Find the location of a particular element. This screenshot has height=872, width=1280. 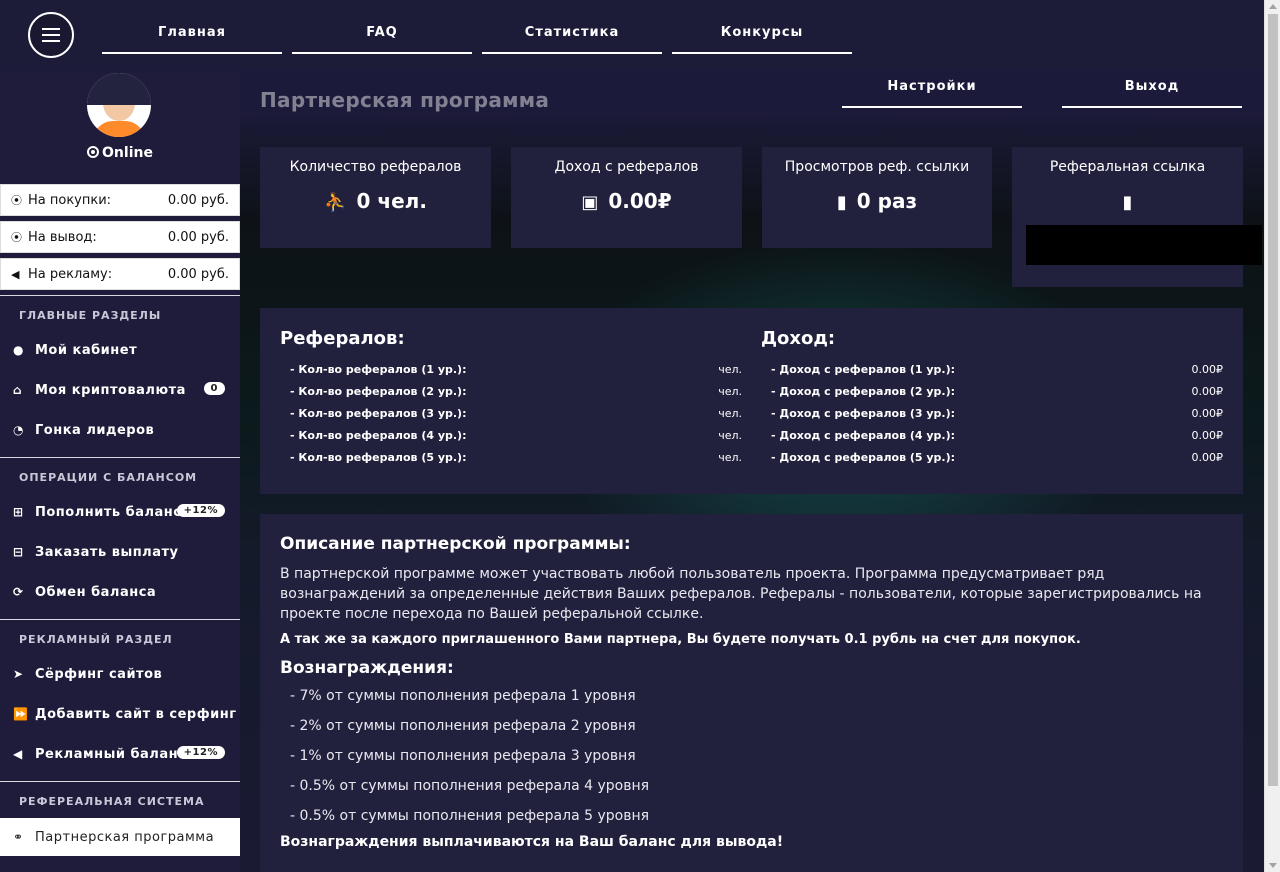

nav-home: Главная is located at coordinates (192, 35).